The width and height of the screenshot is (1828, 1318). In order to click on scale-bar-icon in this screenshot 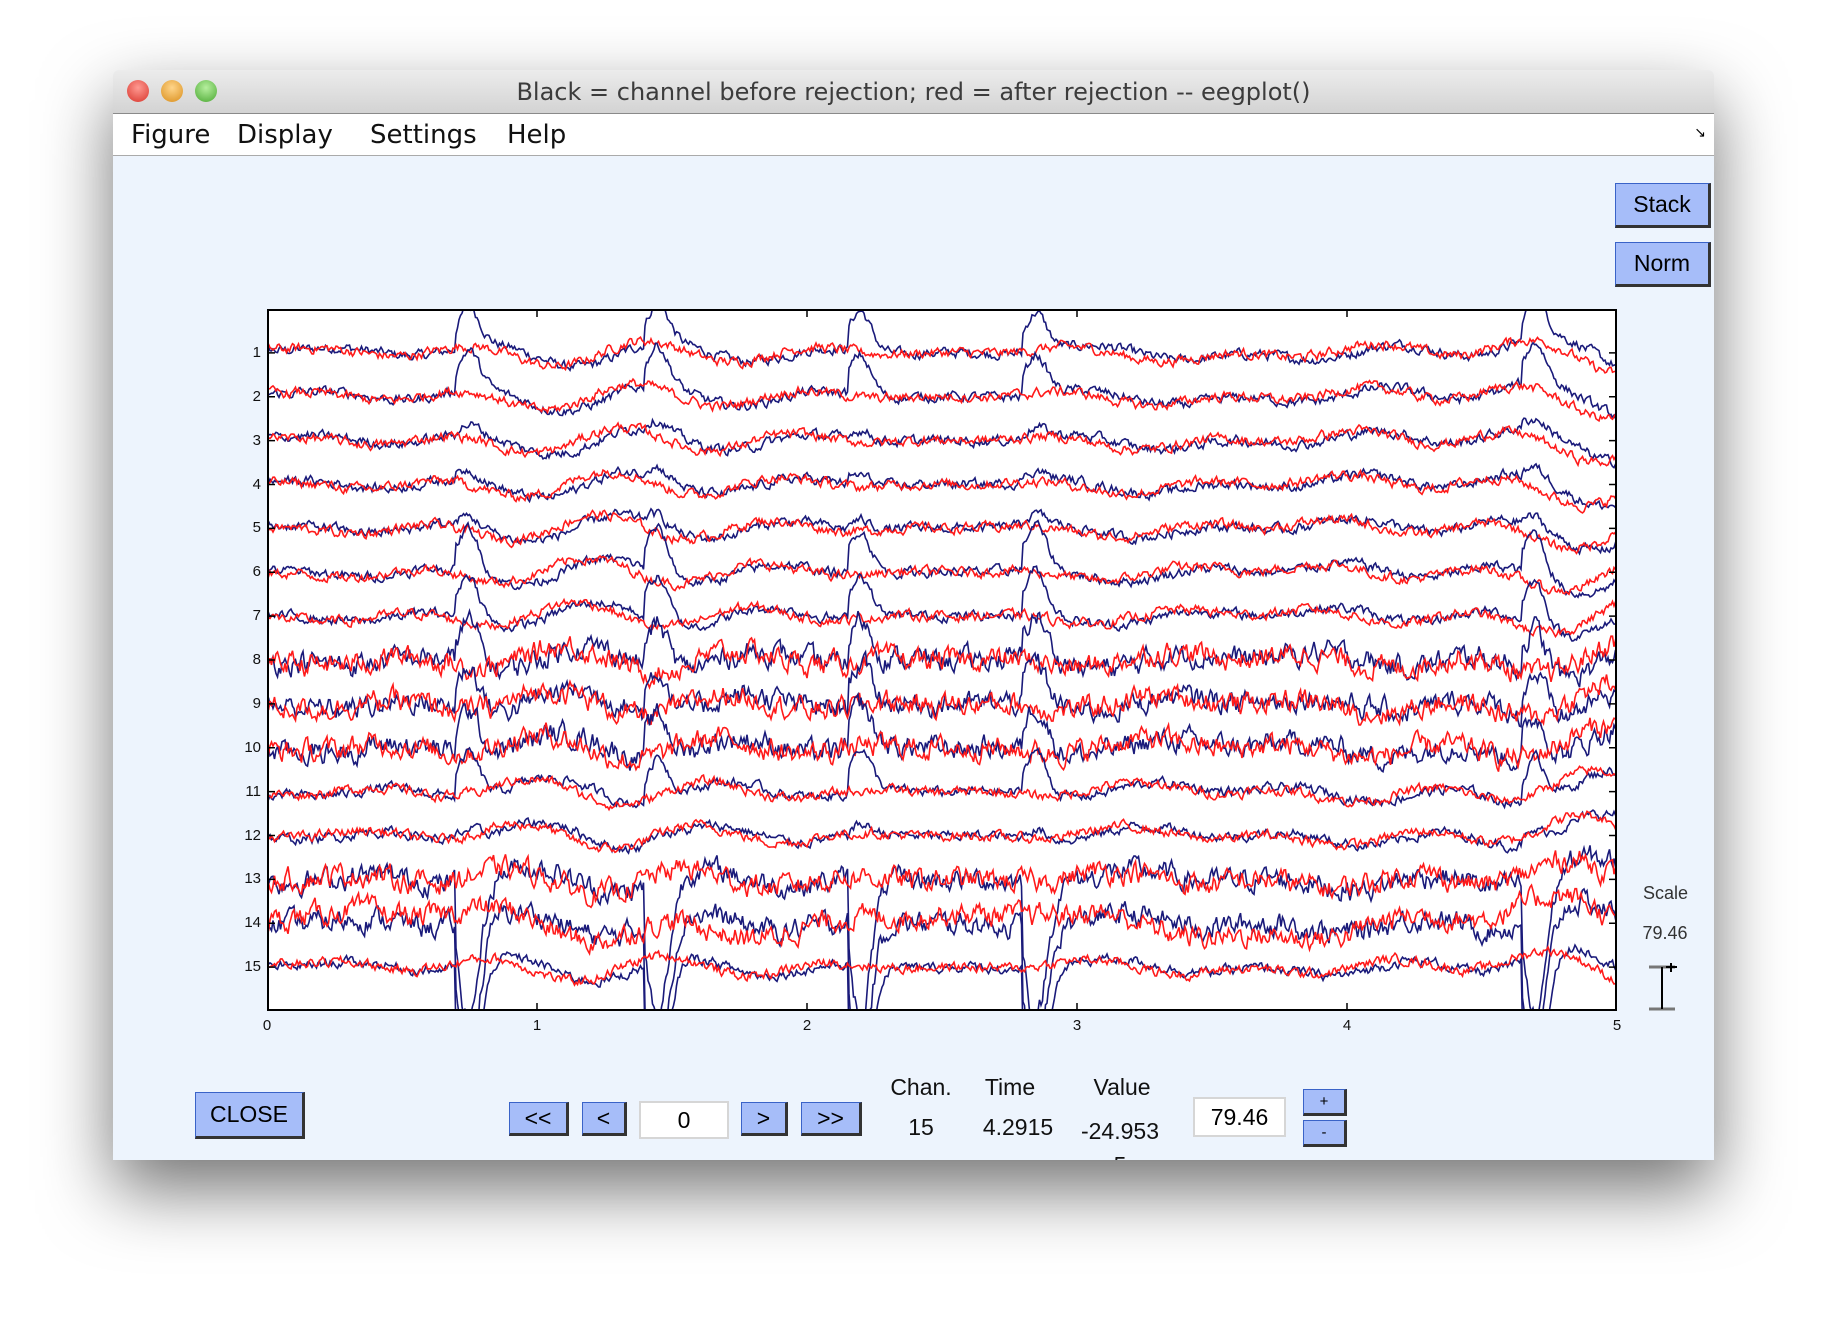, I will do `click(1663, 987)`.